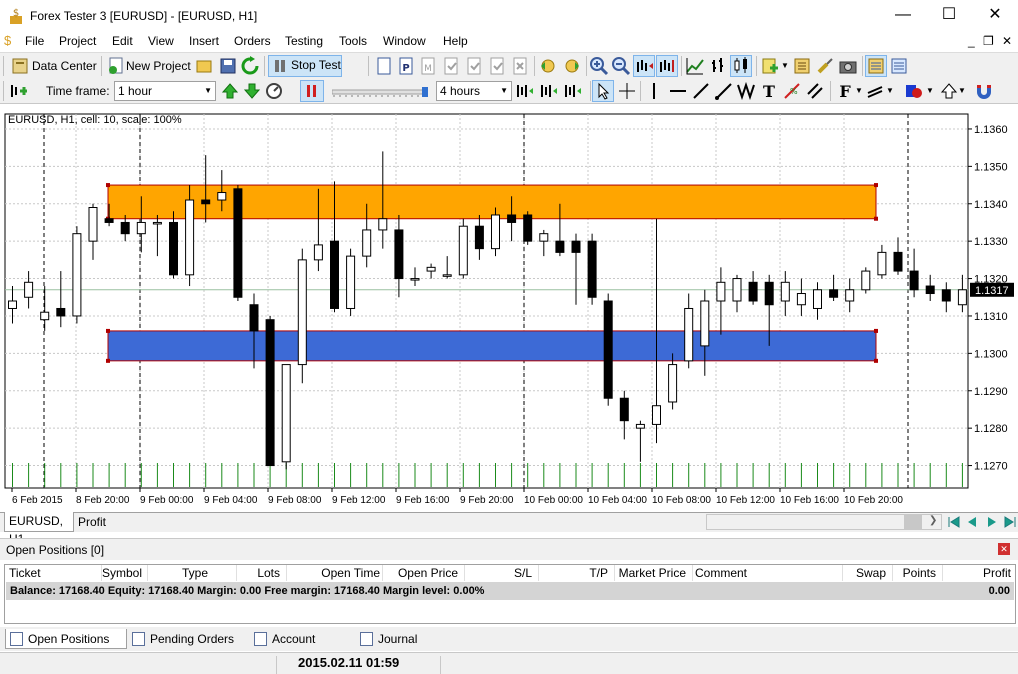 The width and height of the screenshot is (1018, 674). What do you see at coordinates (724, 91) in the screenshot?
I see `ray-icon` at bounding box center [724, 91].